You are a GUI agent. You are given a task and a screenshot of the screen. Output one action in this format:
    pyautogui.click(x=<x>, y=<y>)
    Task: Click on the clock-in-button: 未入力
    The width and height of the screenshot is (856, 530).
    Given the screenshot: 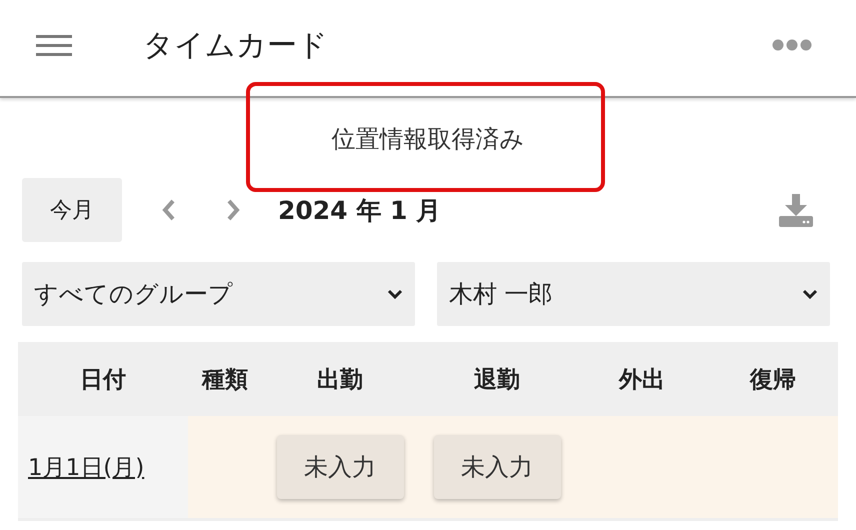 What is the action you would take?
    pyautogui.click(x=340, y=467)
    